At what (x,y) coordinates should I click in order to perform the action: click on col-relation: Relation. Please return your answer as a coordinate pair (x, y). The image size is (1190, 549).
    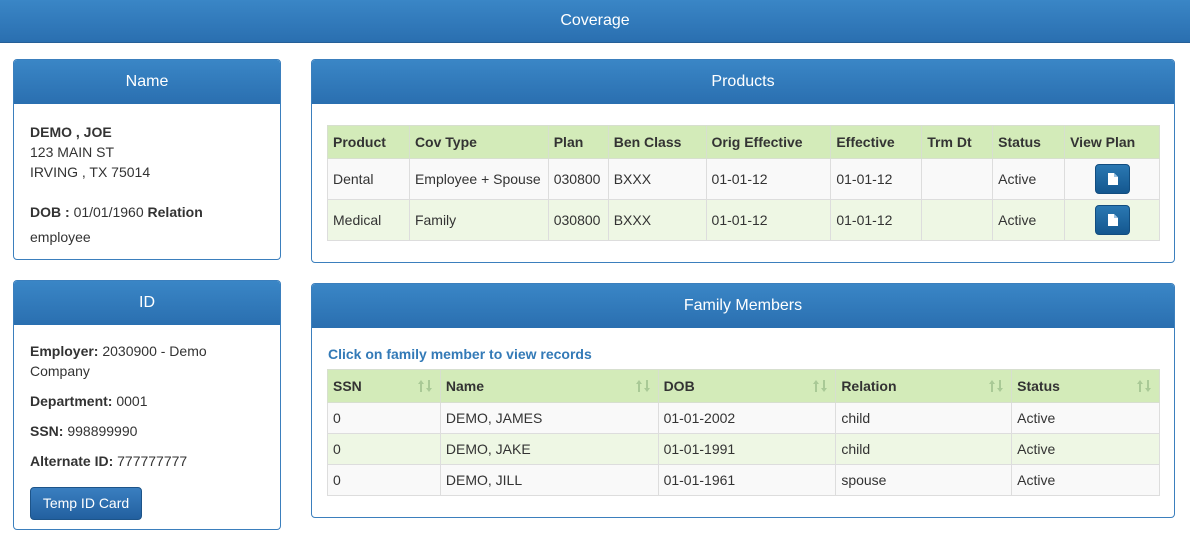
    Looking at the image, I should click on (924, 386).